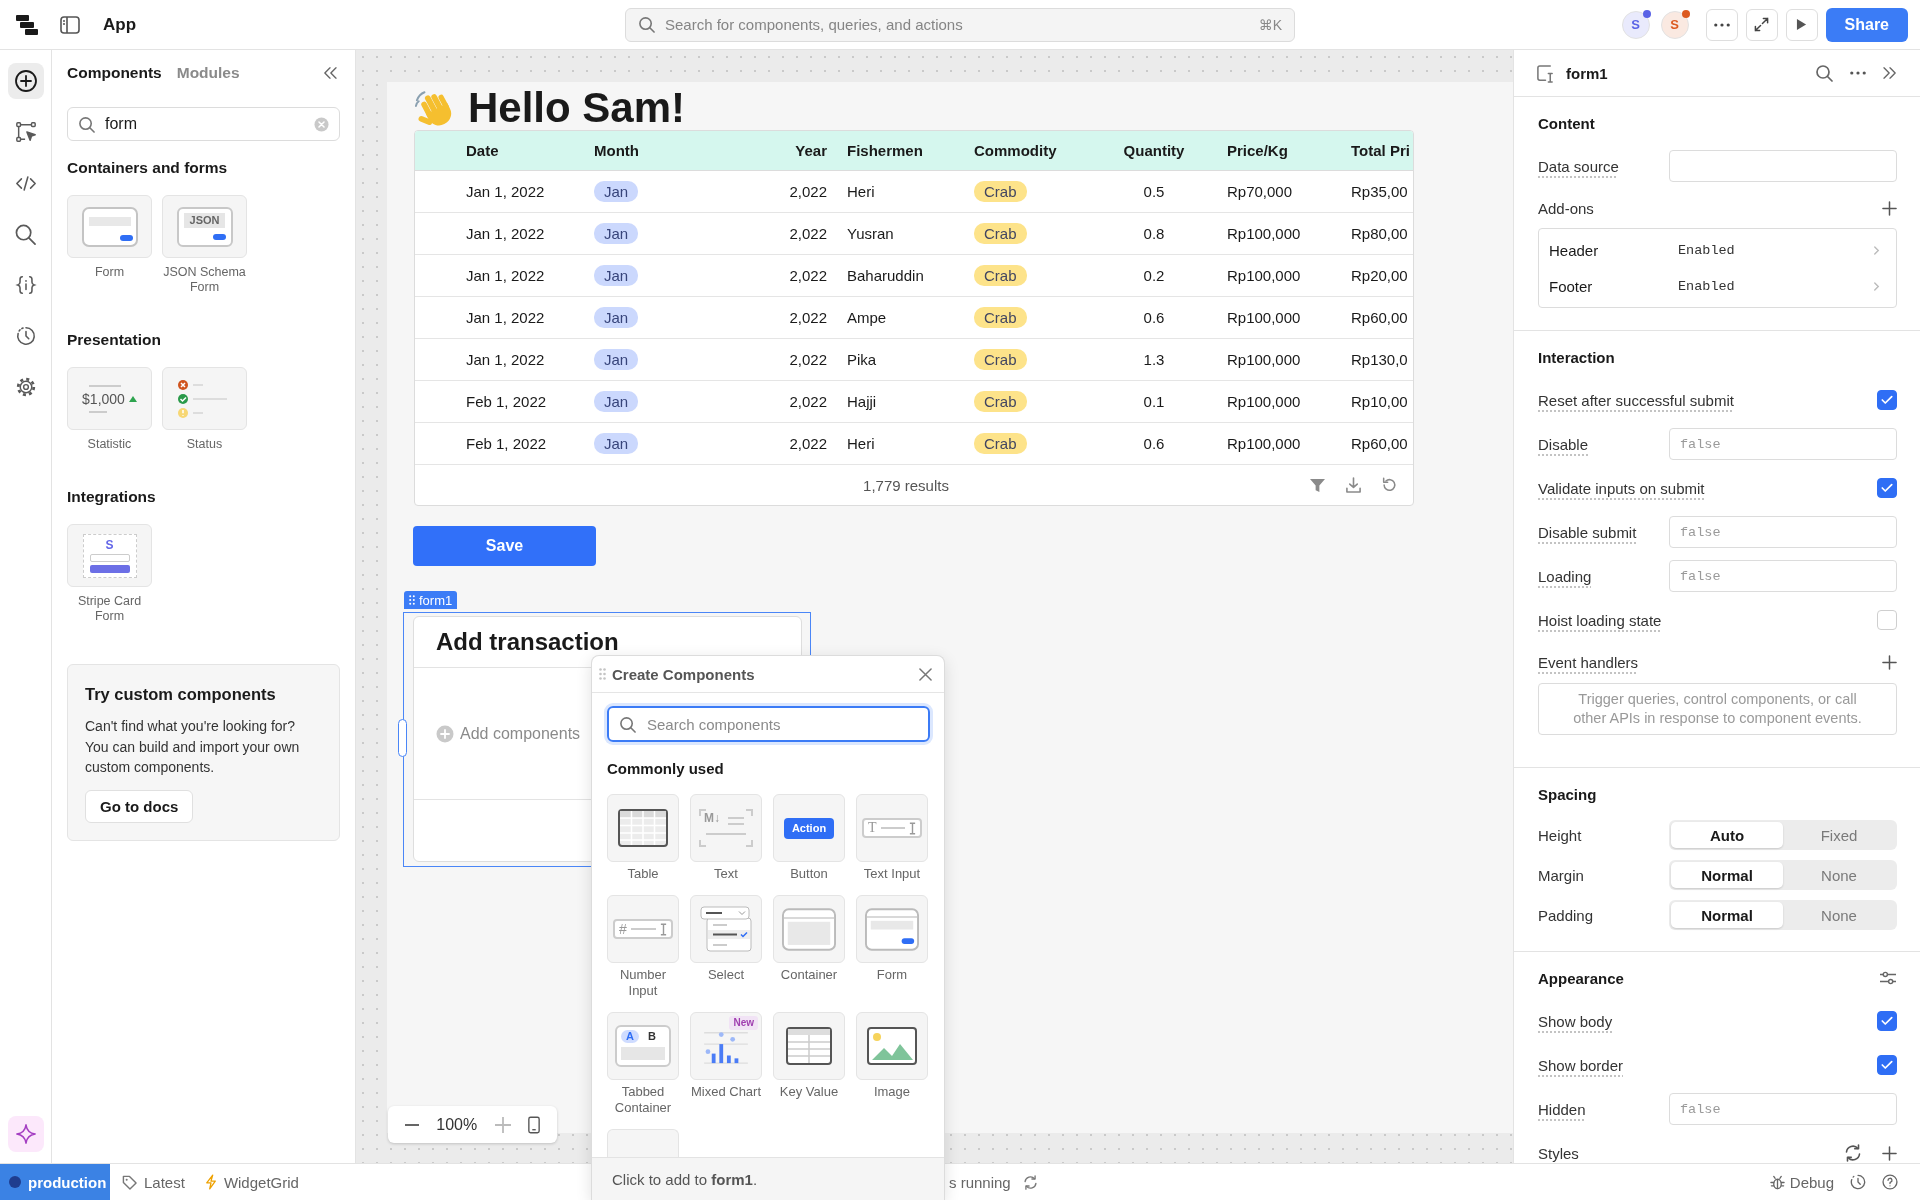  Describe the element at coordinates (204, 444) in the screenshot. I see `component-label: Status` at that location.